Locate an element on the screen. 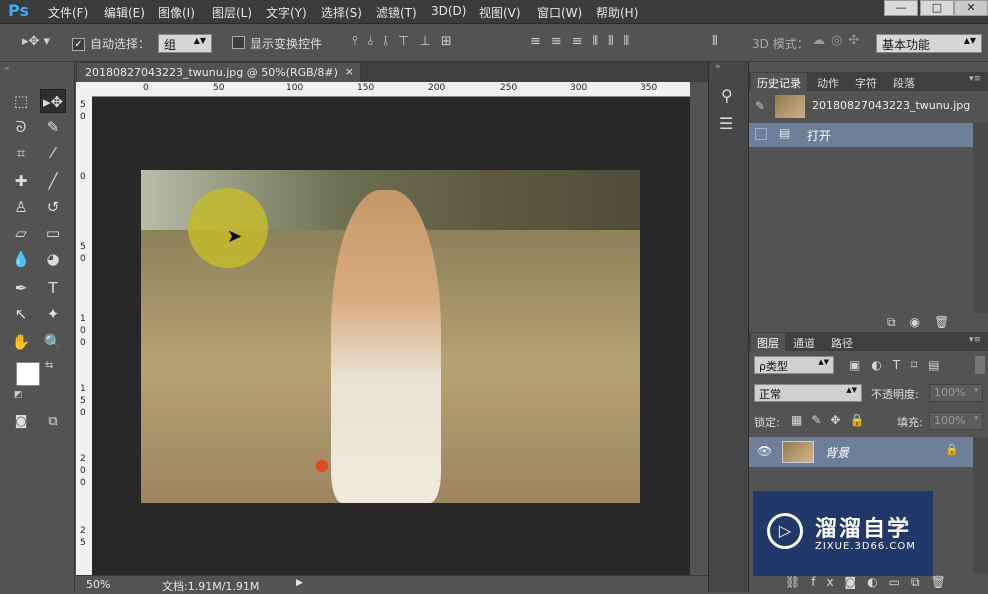 Image resolution: width=988 pixels, height=594 pixels. layers-scrollbar is located at coordinates (980, 505).